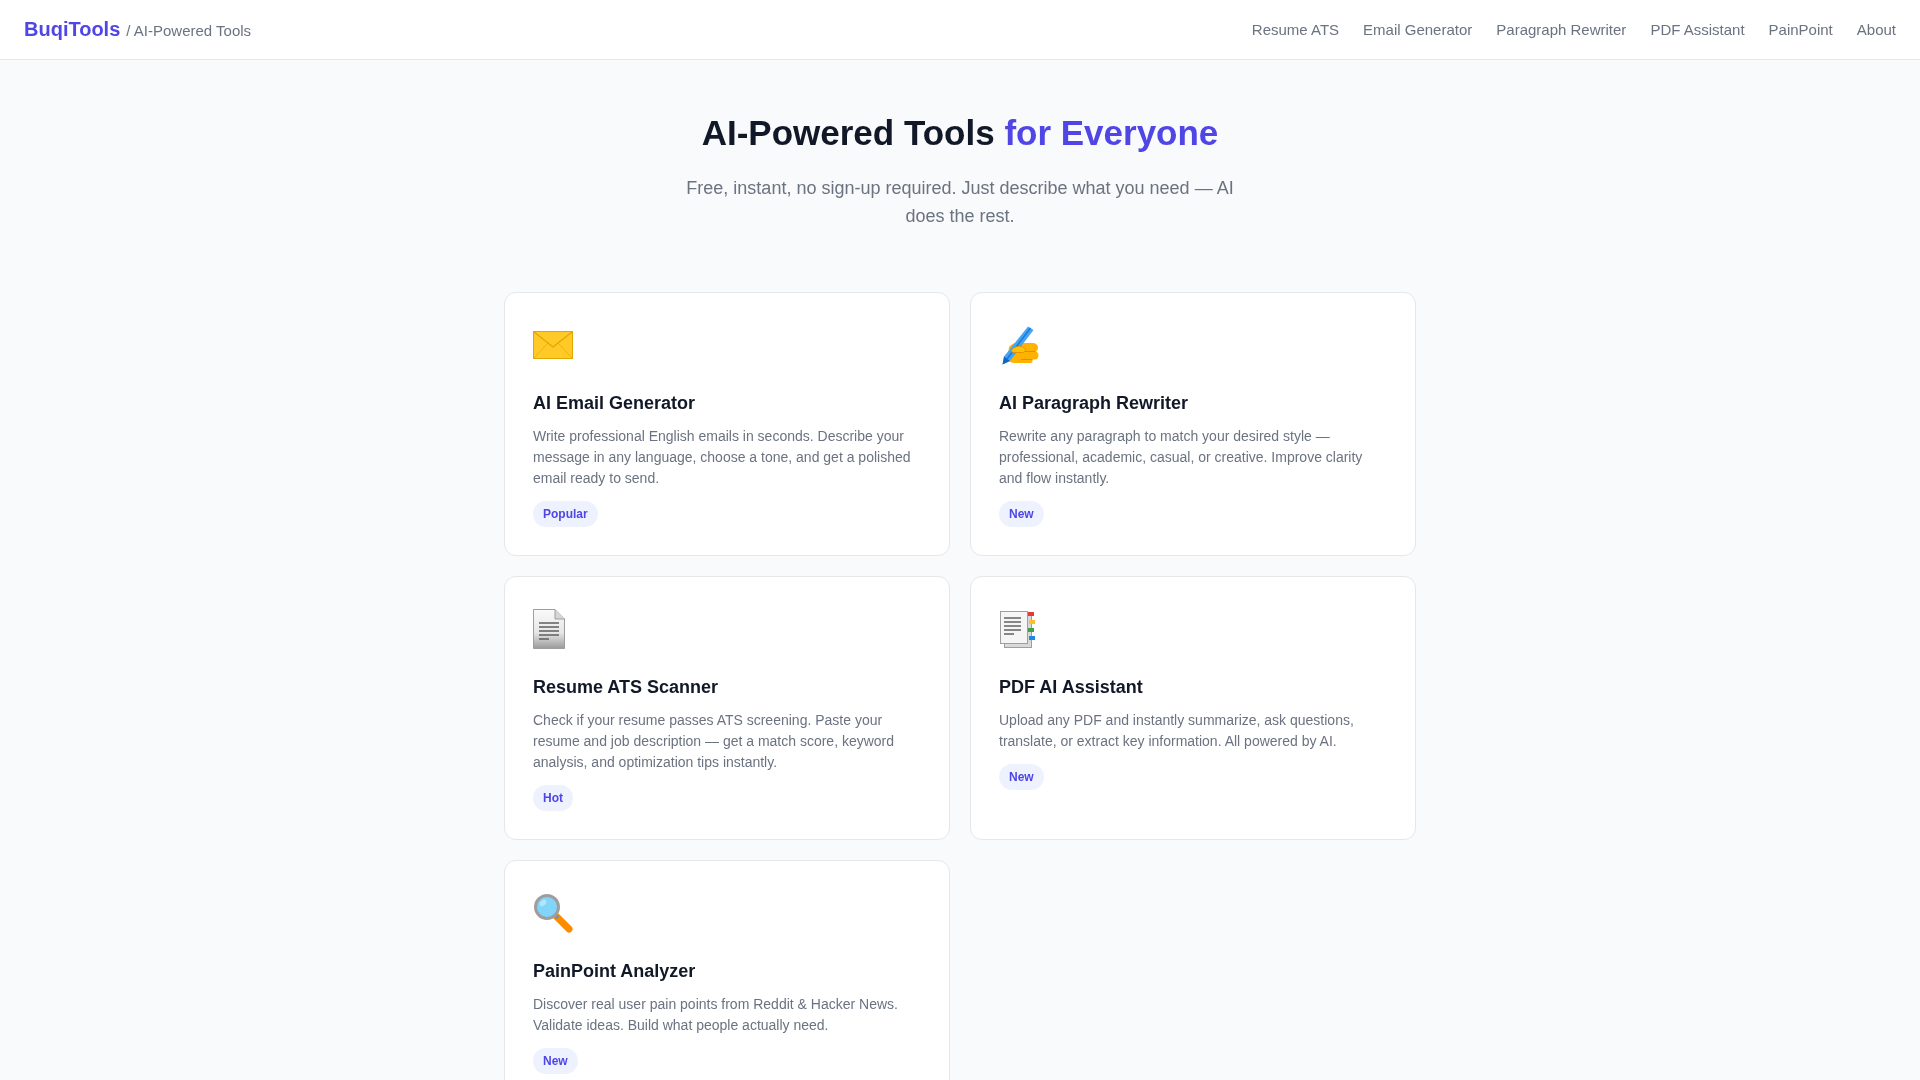 This screenshot has height=1080, width=1920. I want to click on magnifier-icon, so click(553, 913).